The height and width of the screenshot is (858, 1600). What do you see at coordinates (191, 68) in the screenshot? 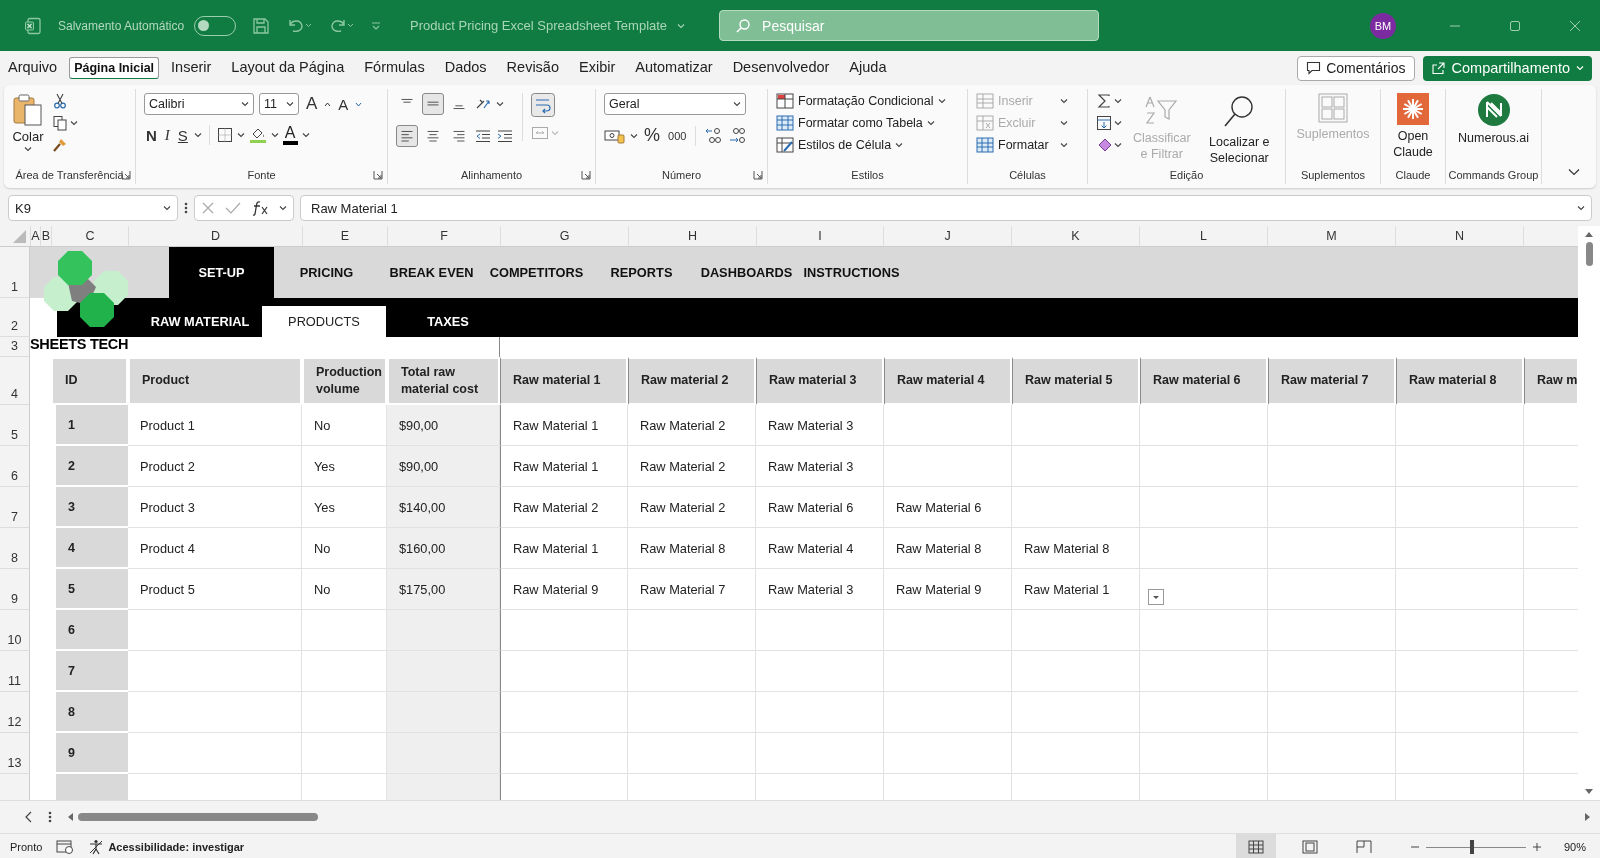
I see `menu-tab: Inserir` at bounding box center [191, 68].